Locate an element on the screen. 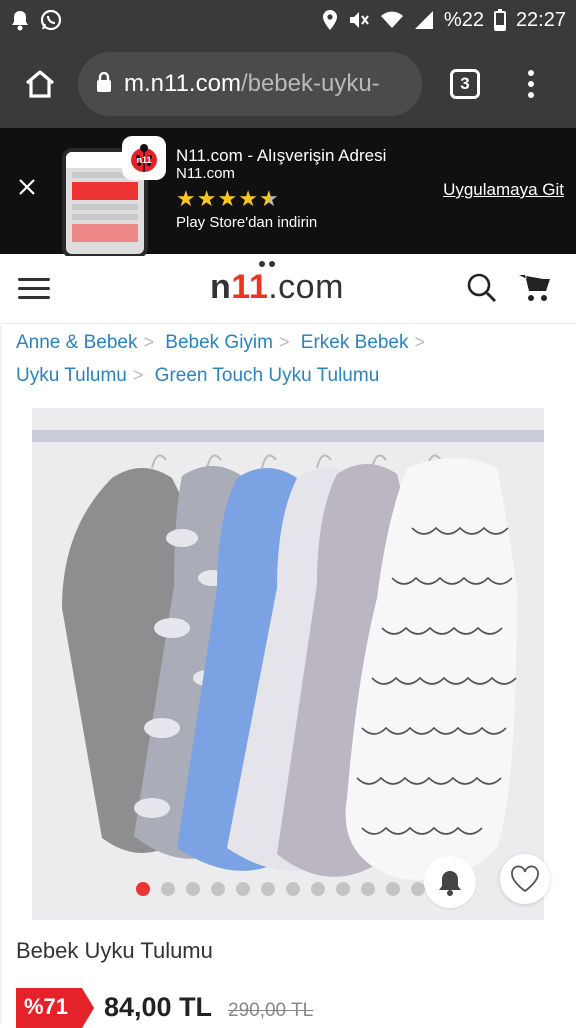  tab-switcher-button: 3 is located at coordinates (465, 84).